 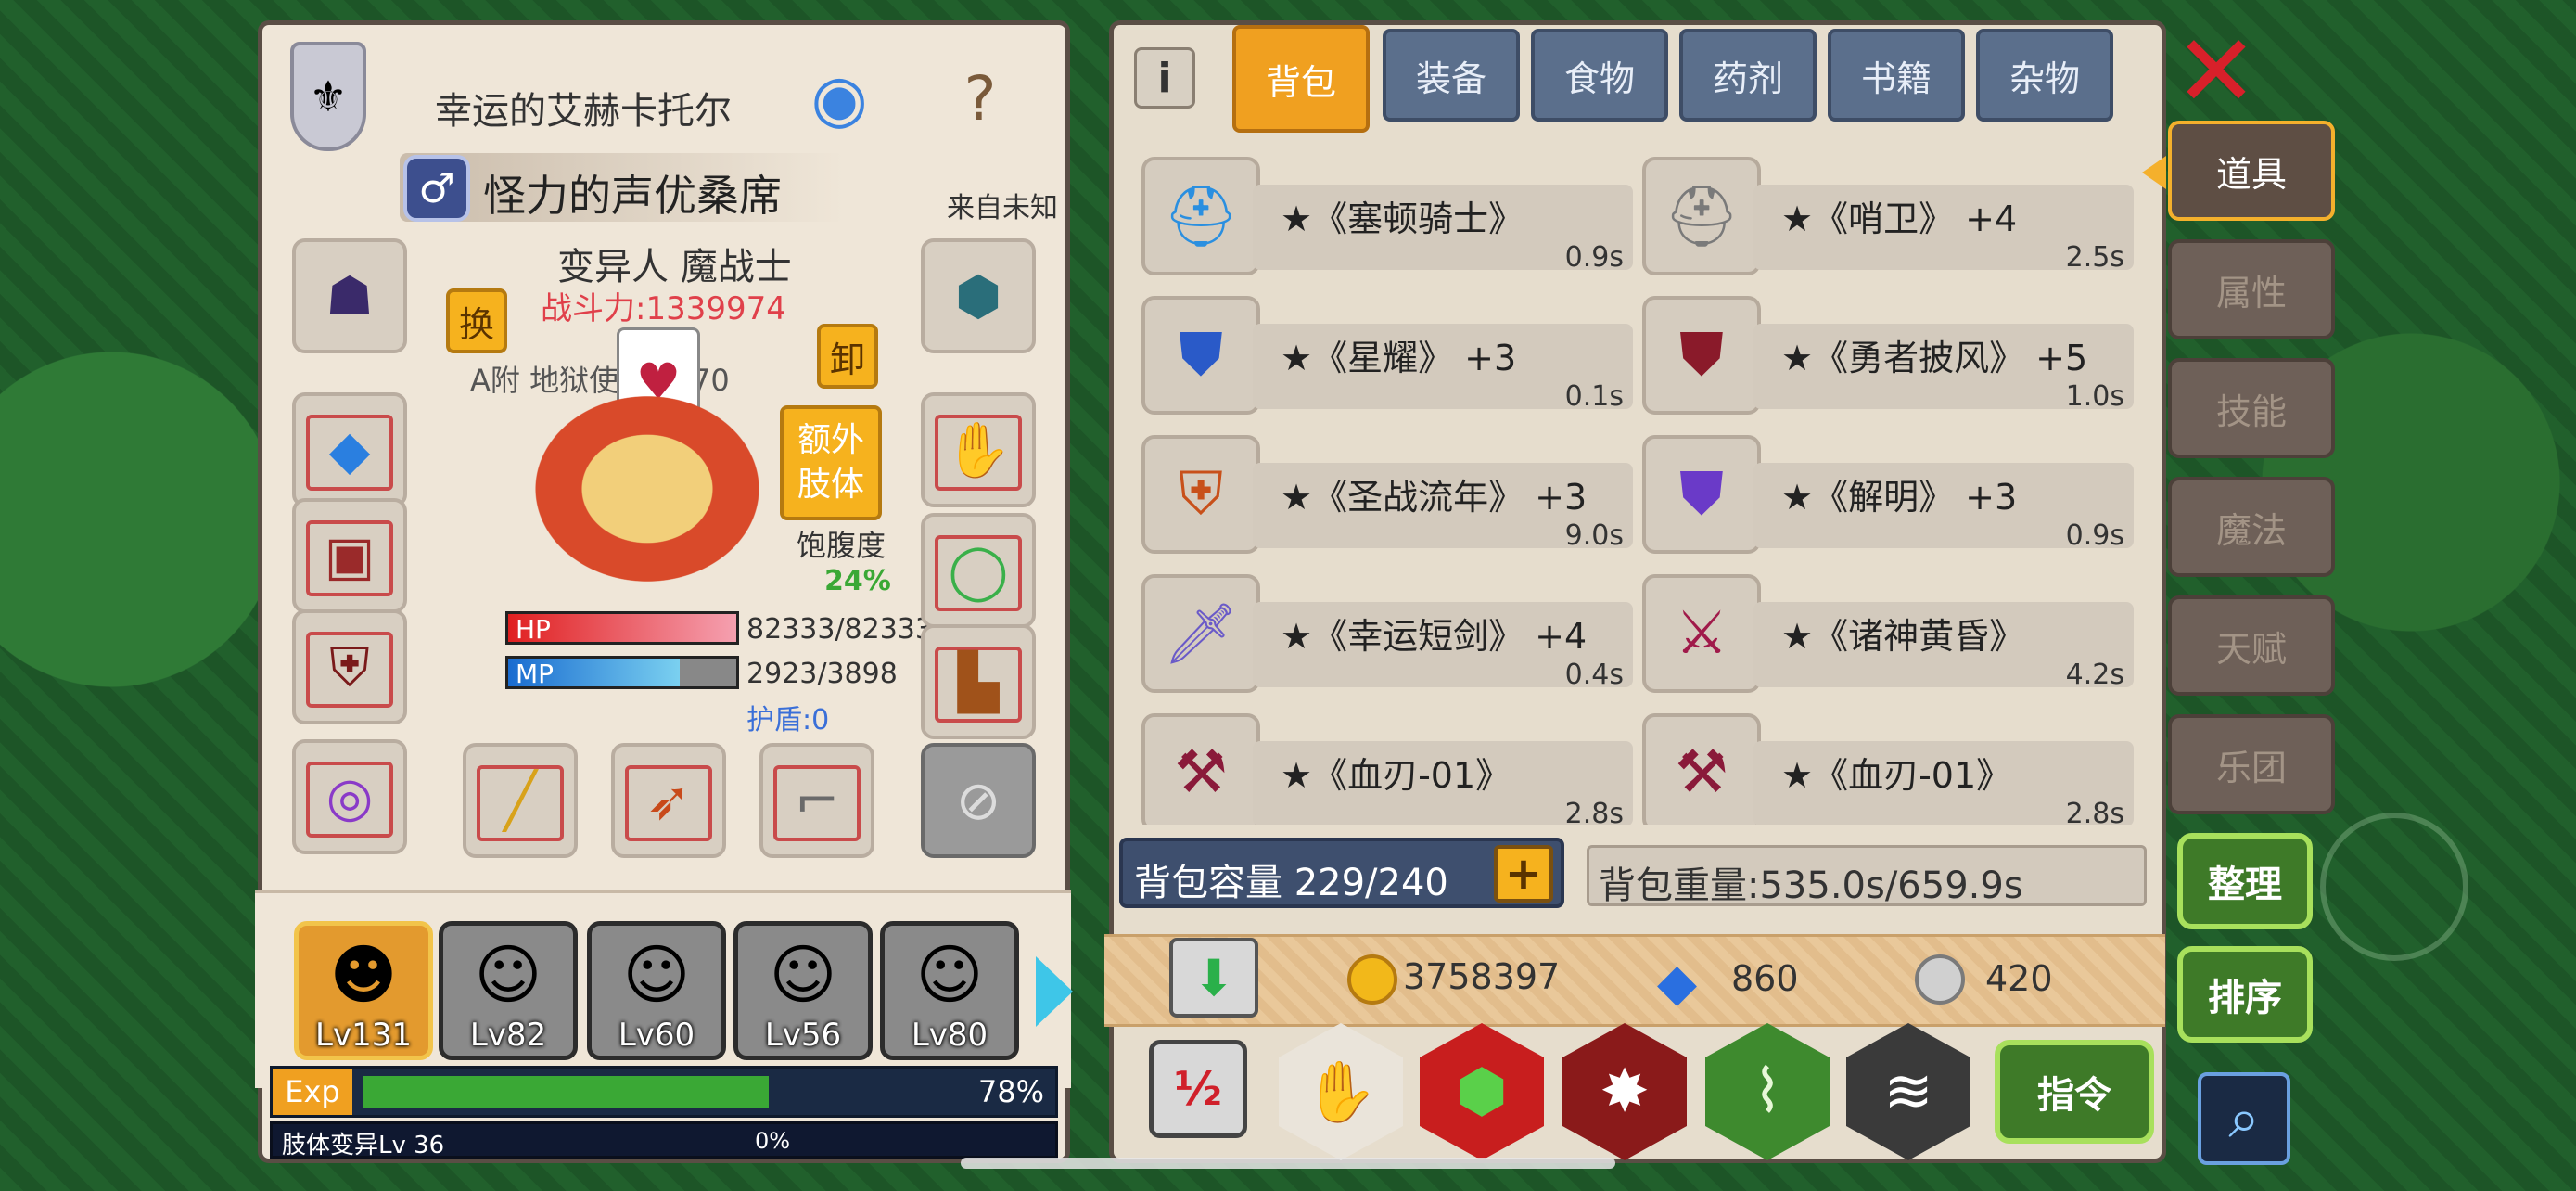 I want to click on hand-skill-button: ✋, so click(x=1341, y=1091).